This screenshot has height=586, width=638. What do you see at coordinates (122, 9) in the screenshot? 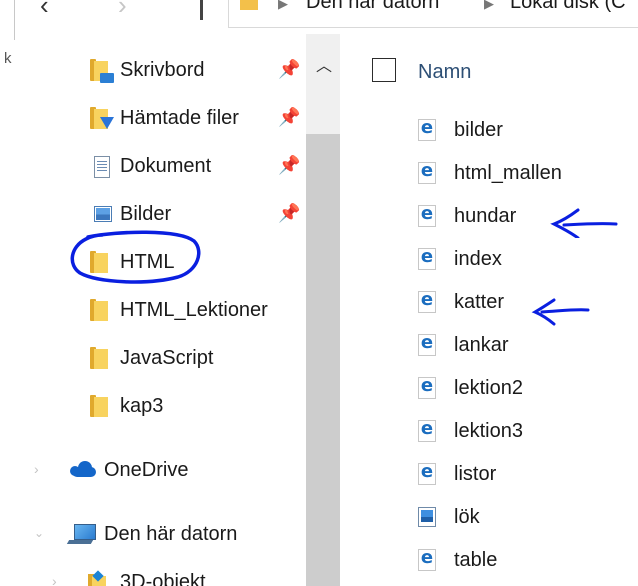
I see `forward-arrow-icon: ›` at bounding box center [122, 9].